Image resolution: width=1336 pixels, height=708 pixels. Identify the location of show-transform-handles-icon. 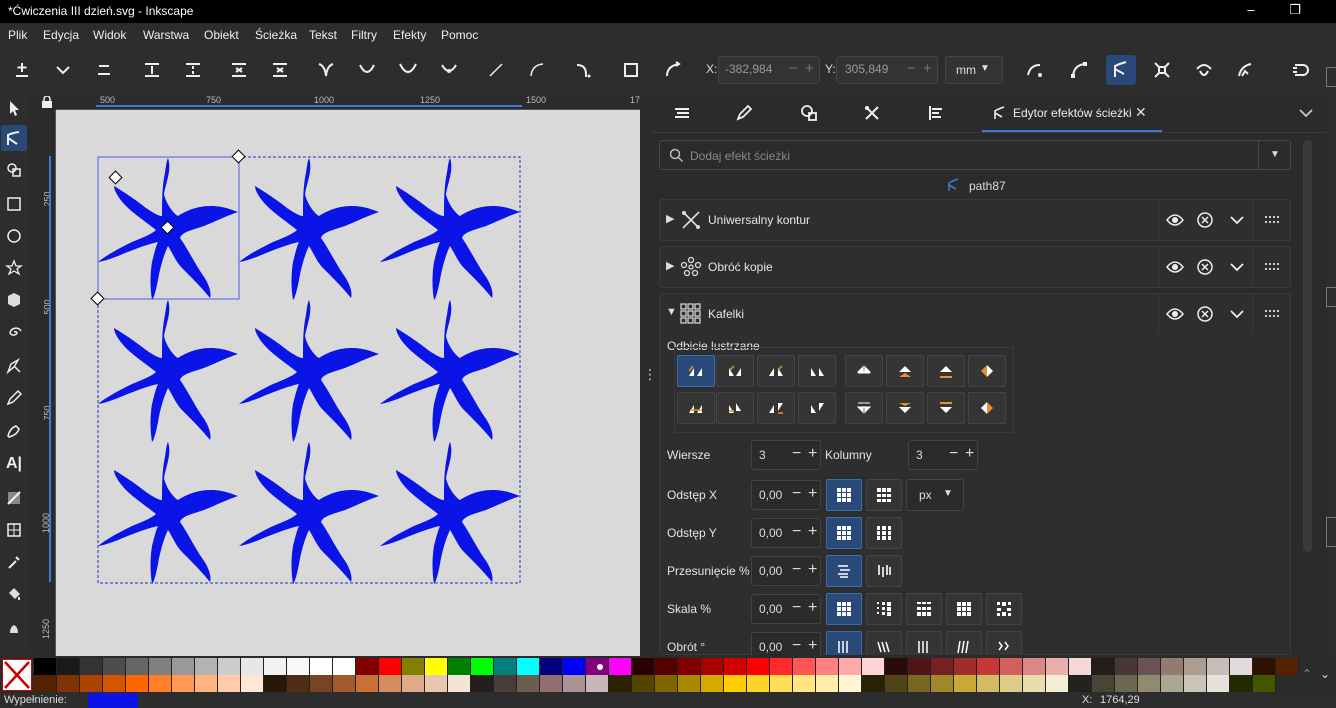
(1034, 70).